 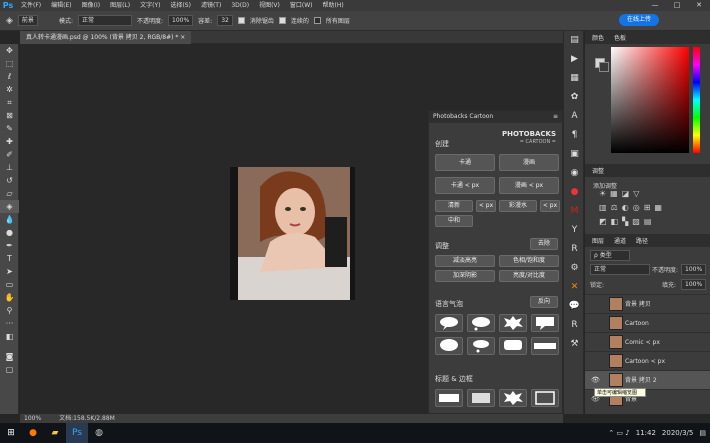 What do you see at coordinates (9, 232) in the screenshot?
I see `dodge-tool-icon: ●` at bounding box center [9, 232].